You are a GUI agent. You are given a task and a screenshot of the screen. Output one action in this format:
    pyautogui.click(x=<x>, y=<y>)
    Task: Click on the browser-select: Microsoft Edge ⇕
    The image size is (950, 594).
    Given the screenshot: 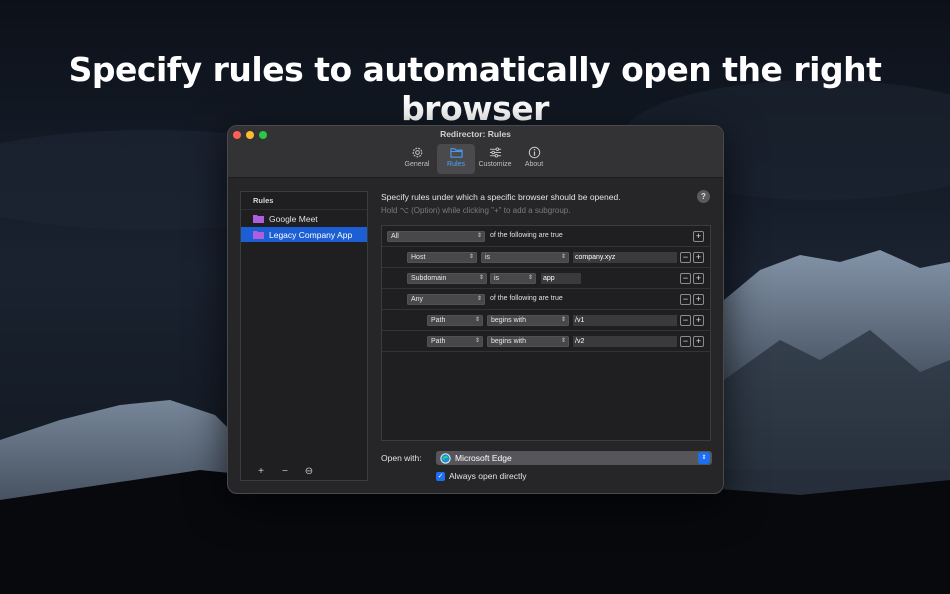 What is the action you would take?
    pyautogui.click(x=574, y=458)
    